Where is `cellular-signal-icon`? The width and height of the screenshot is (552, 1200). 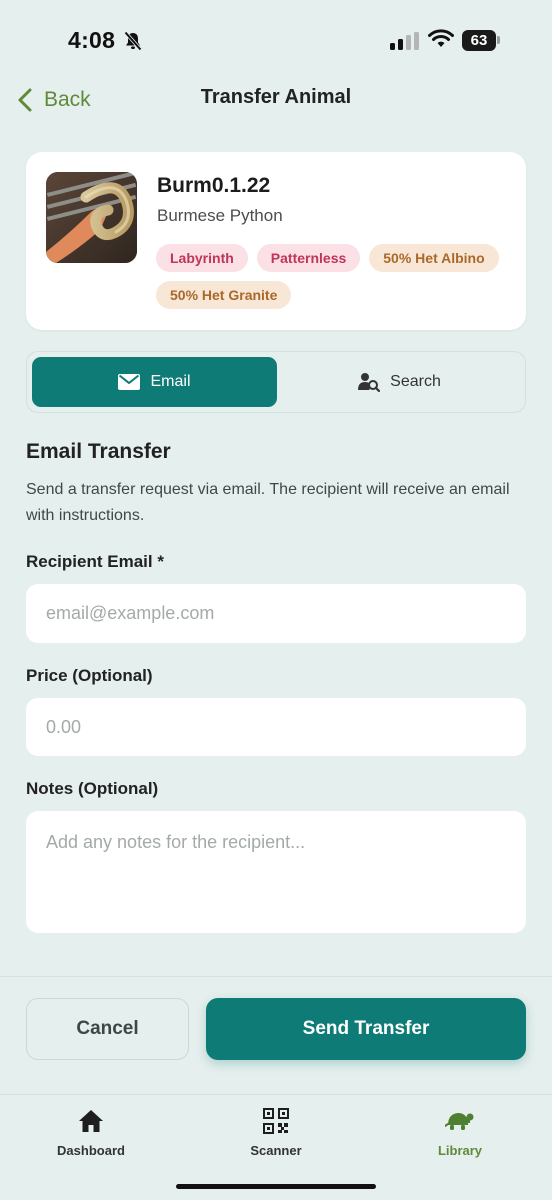
cellular-signal-icon is located at coordinates (405, 41).